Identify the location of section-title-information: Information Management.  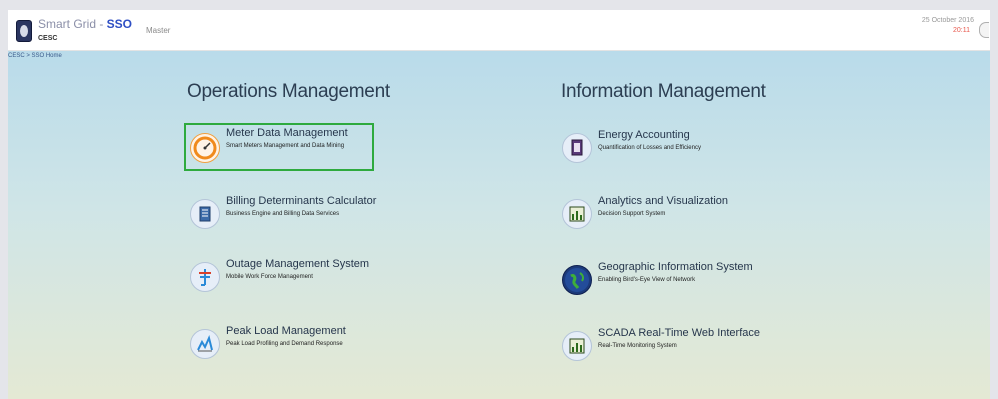
(663, 91).